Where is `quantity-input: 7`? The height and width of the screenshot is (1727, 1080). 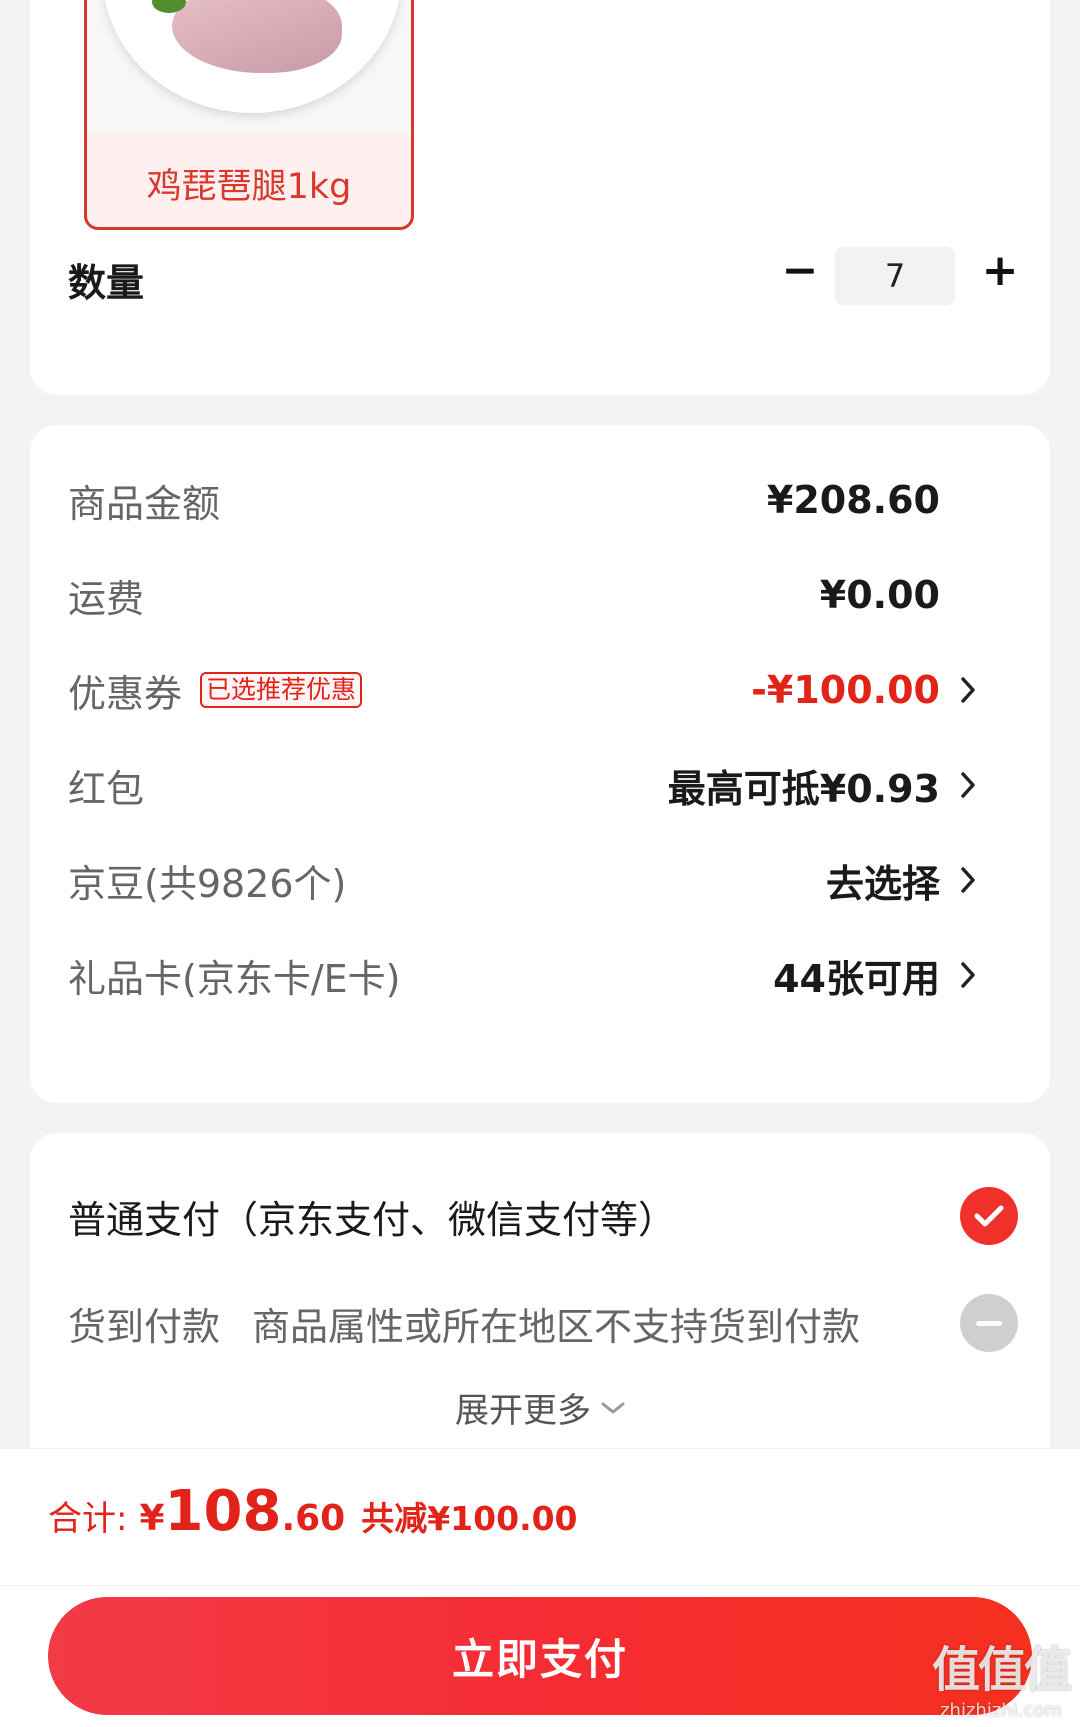 quantity-input: 7 is located at coordinates (895, 276).